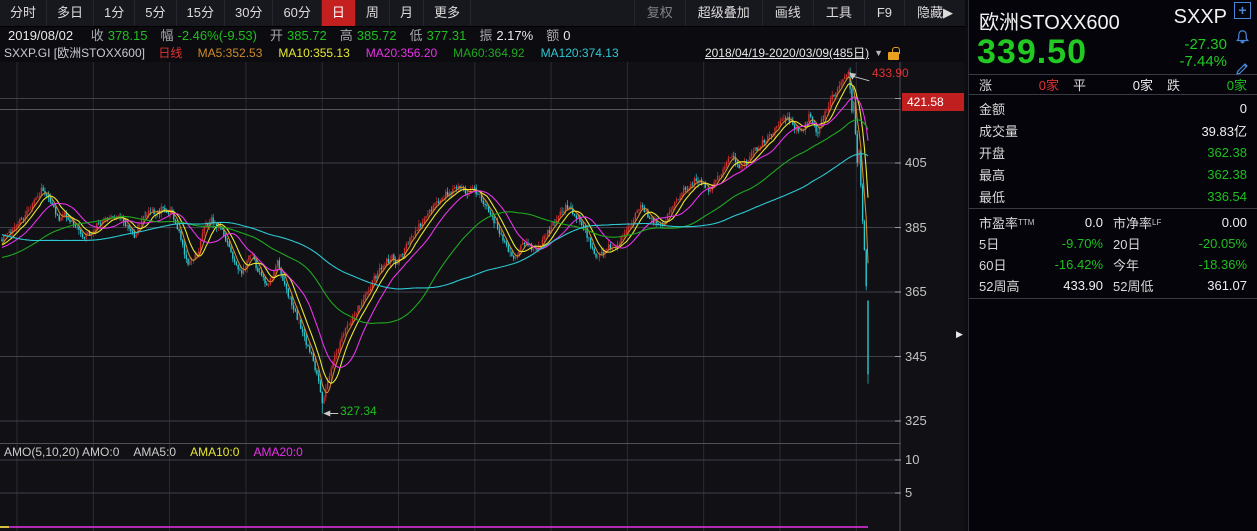  Describe the element at coordinates (723, 13) in the screenshot. I see `toolbar-super-overlay-button: 超级叠加` at that location.